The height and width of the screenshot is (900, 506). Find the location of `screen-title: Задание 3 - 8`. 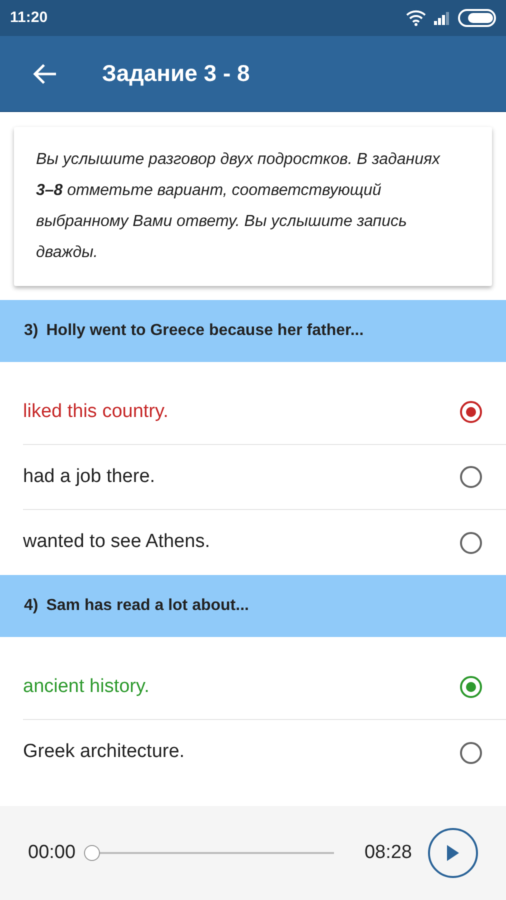

screen-title: Задание 3 - 8 is located at coordinates (176, 73).